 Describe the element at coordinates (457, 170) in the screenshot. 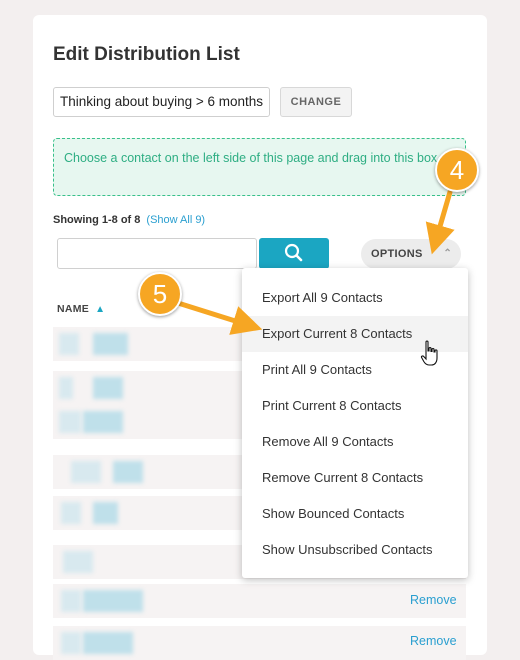

I see `callout-step-4: 4` at that location.